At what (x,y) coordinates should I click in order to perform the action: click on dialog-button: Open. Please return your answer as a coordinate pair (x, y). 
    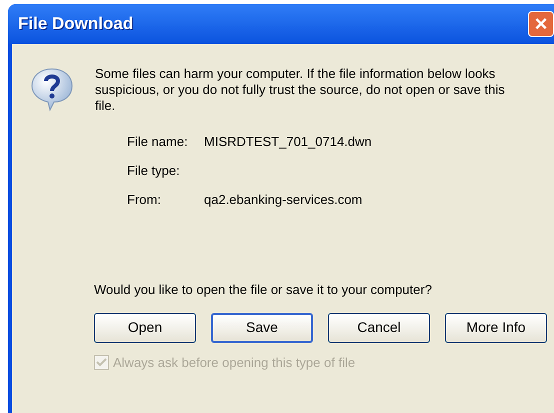
    Looking at the image, I should click on (145, 327).